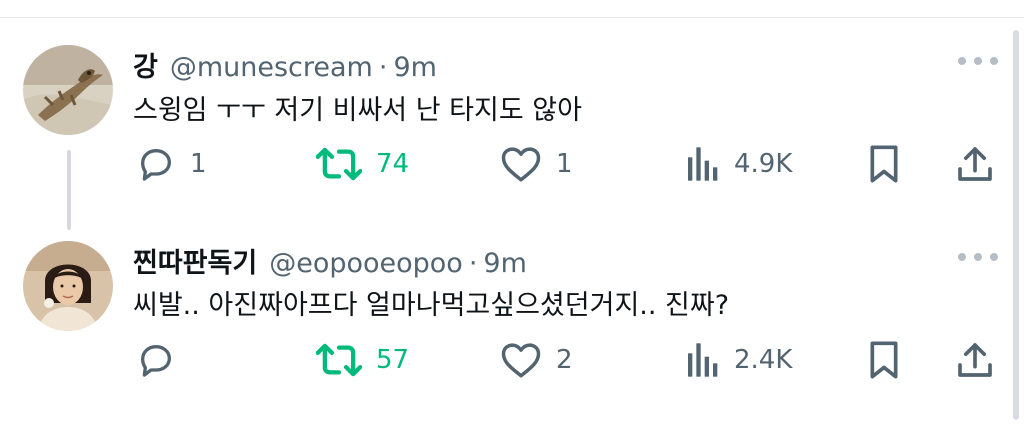 The height and width of the screenshot is (446, 1024). I want to click on reply-button, so click(163, 360).